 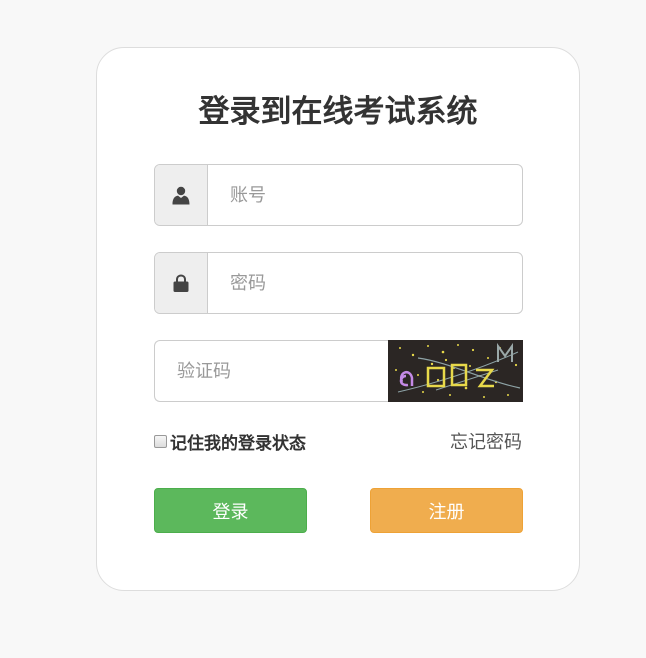 I want to click on lock-icon, so click(x=181, y=283).